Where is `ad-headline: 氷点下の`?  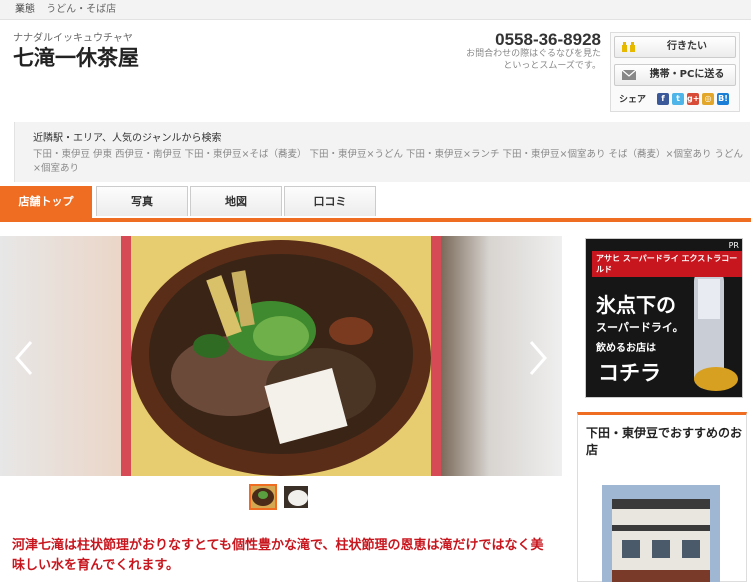 ad-headline: 氷点下の is located at coordinates (636, 305).